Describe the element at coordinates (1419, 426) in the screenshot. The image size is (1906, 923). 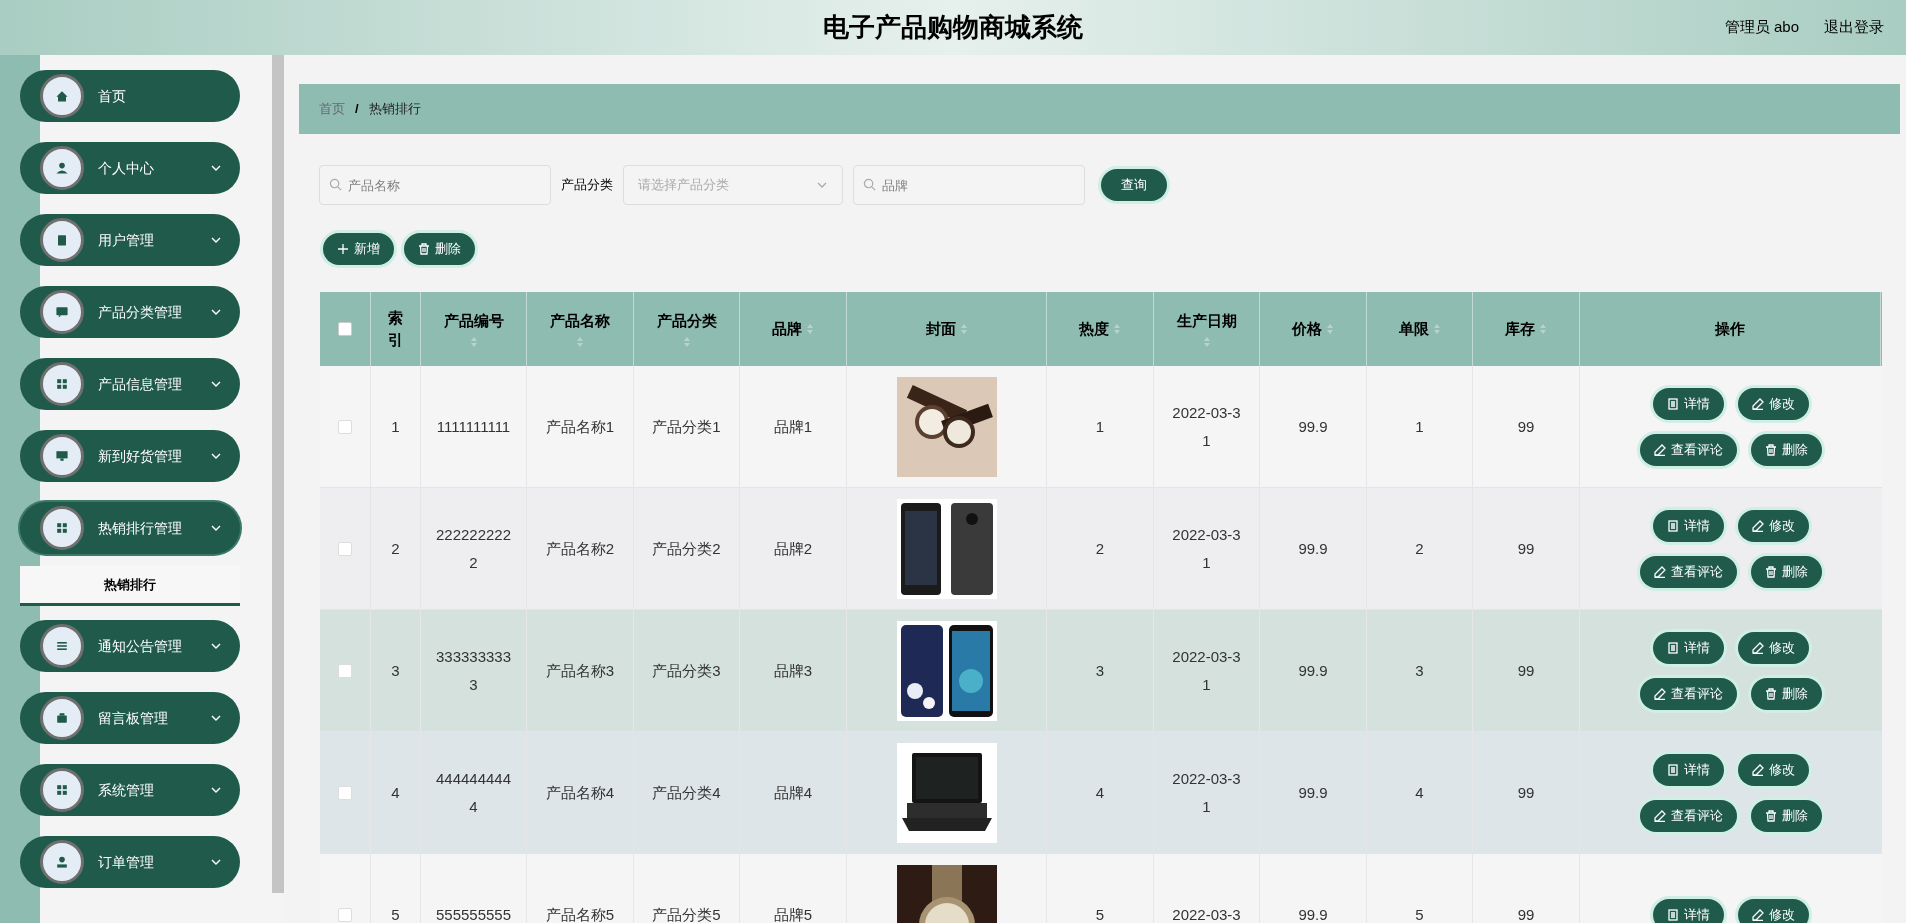
I see `table-cell-text: 1` at that location.